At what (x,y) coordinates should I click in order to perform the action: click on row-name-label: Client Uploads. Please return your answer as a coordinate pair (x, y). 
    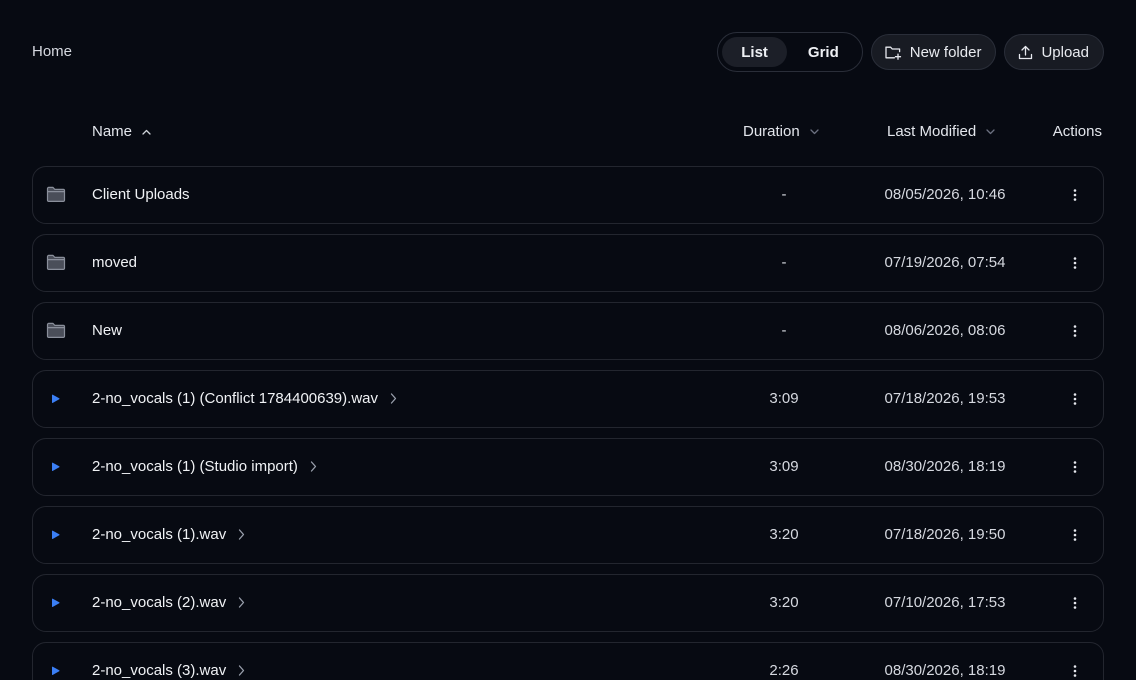
    Looking at the image, I should click on (141, 194).